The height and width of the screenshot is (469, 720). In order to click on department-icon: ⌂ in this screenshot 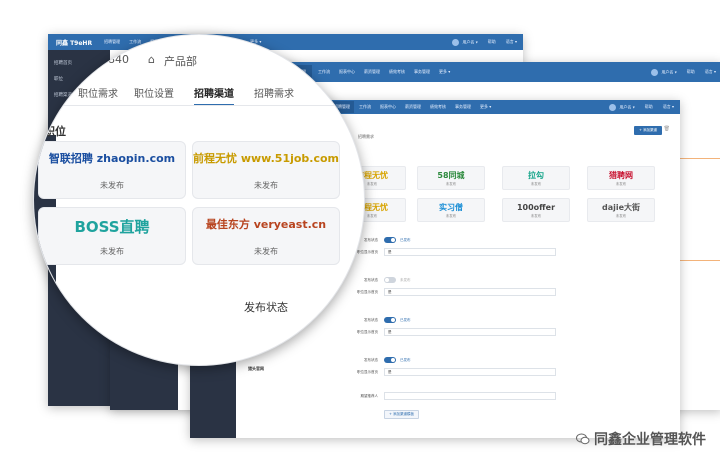, I will do `click(151, 59)`.